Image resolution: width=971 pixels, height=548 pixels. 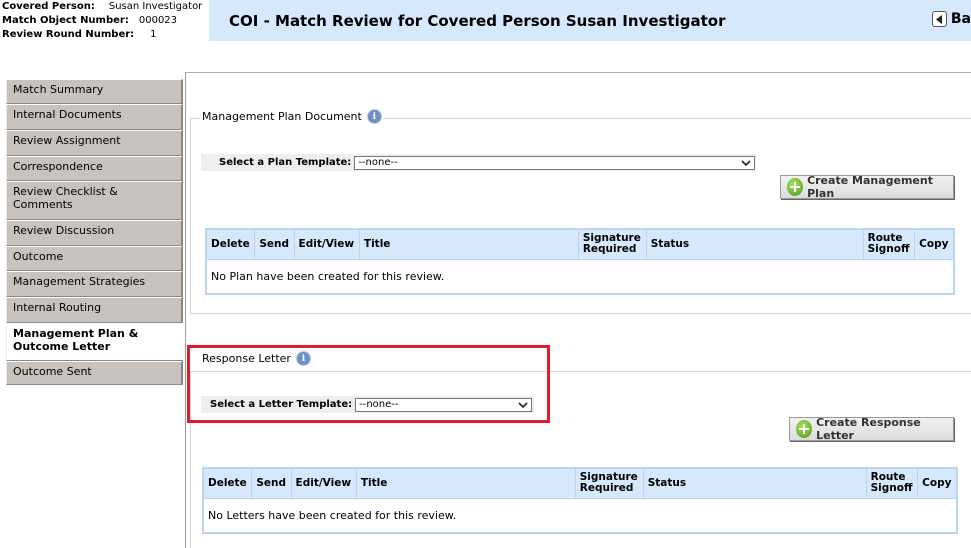 What do you see at coordinates (94, 258) in the screenshot?
I see `sidebar-item-outcome: Outcome` at bounding box center [94, 258].